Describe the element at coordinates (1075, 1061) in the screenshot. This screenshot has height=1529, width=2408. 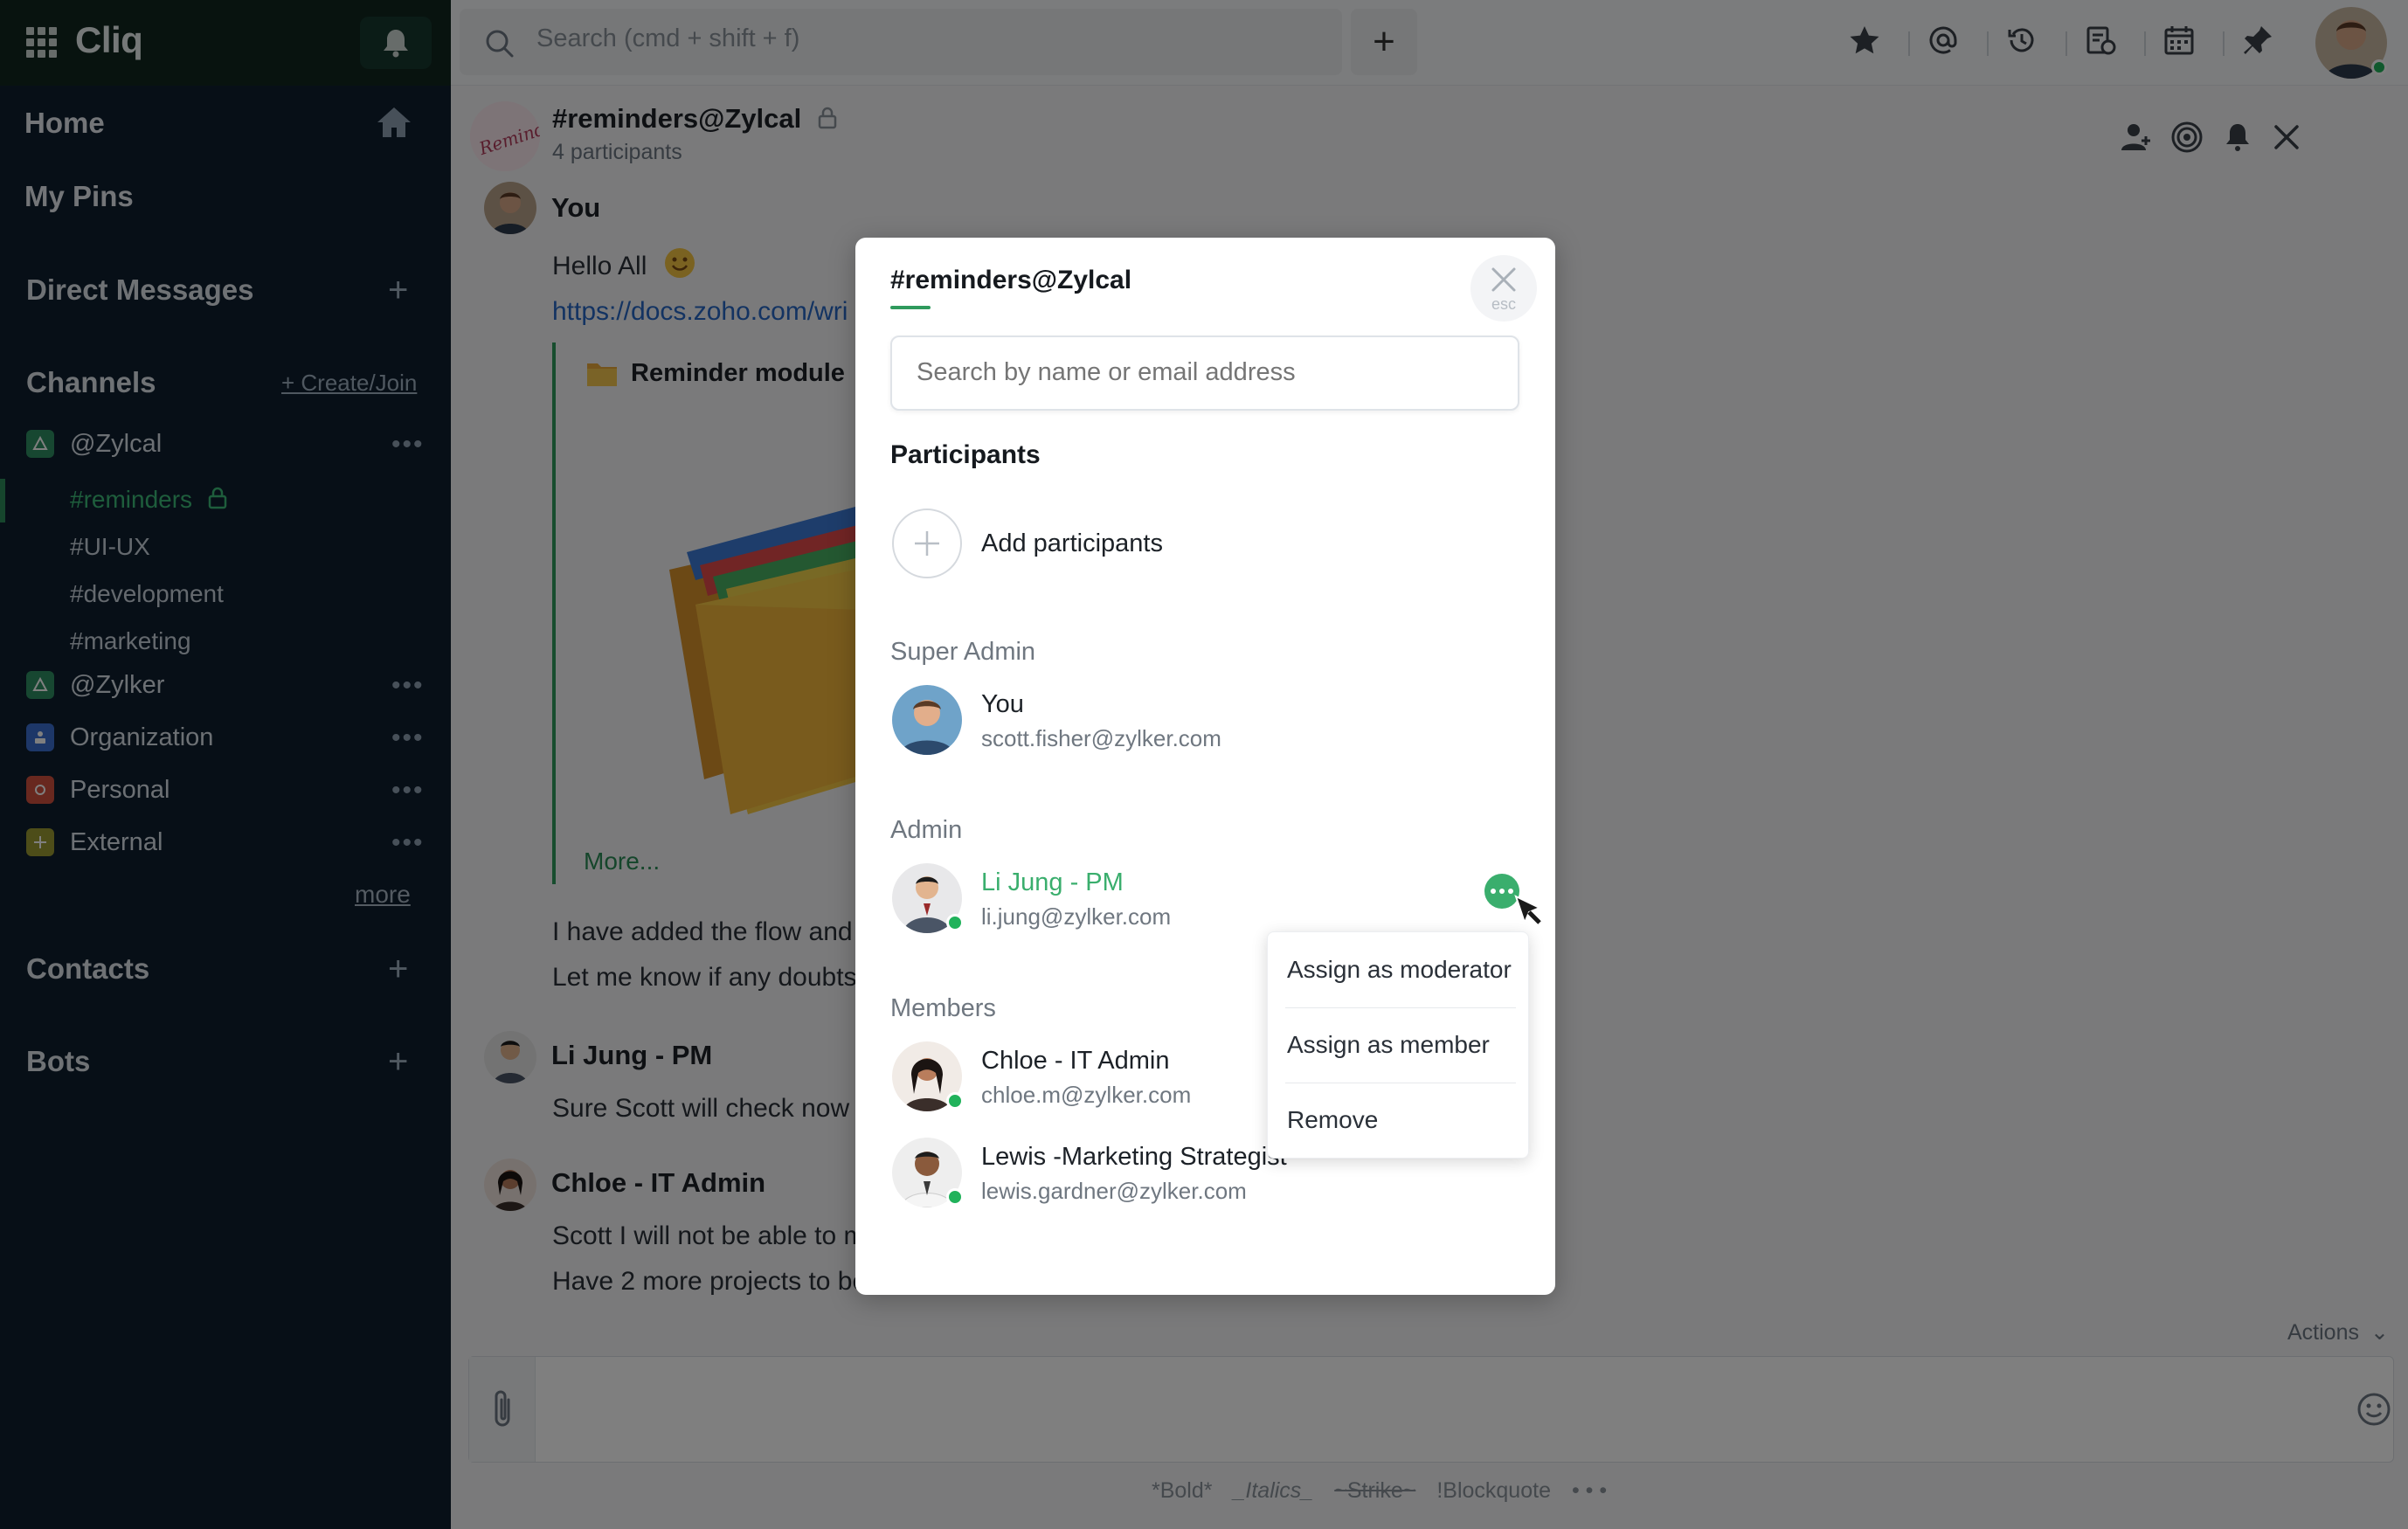
I see `participant-name: Chloe - IT Admin` at that location.